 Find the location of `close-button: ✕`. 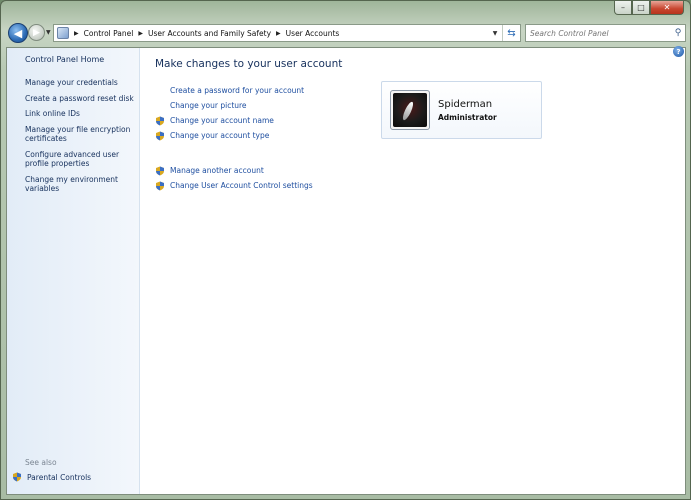

close-button: ✕ is located at coordinates (667, 8).